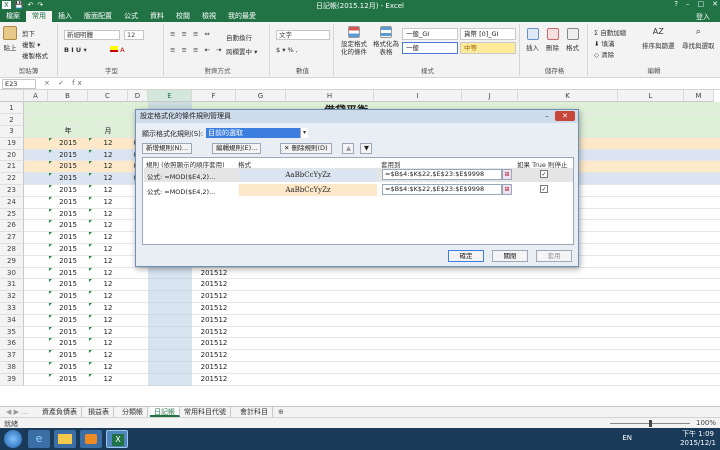 Image resolution: width=720 pixels, height=450 pixels. What do you see at coordinates (488, 48) in the screenshot?
I see `style-neutral: 中等` at bounding box center [488, 48].